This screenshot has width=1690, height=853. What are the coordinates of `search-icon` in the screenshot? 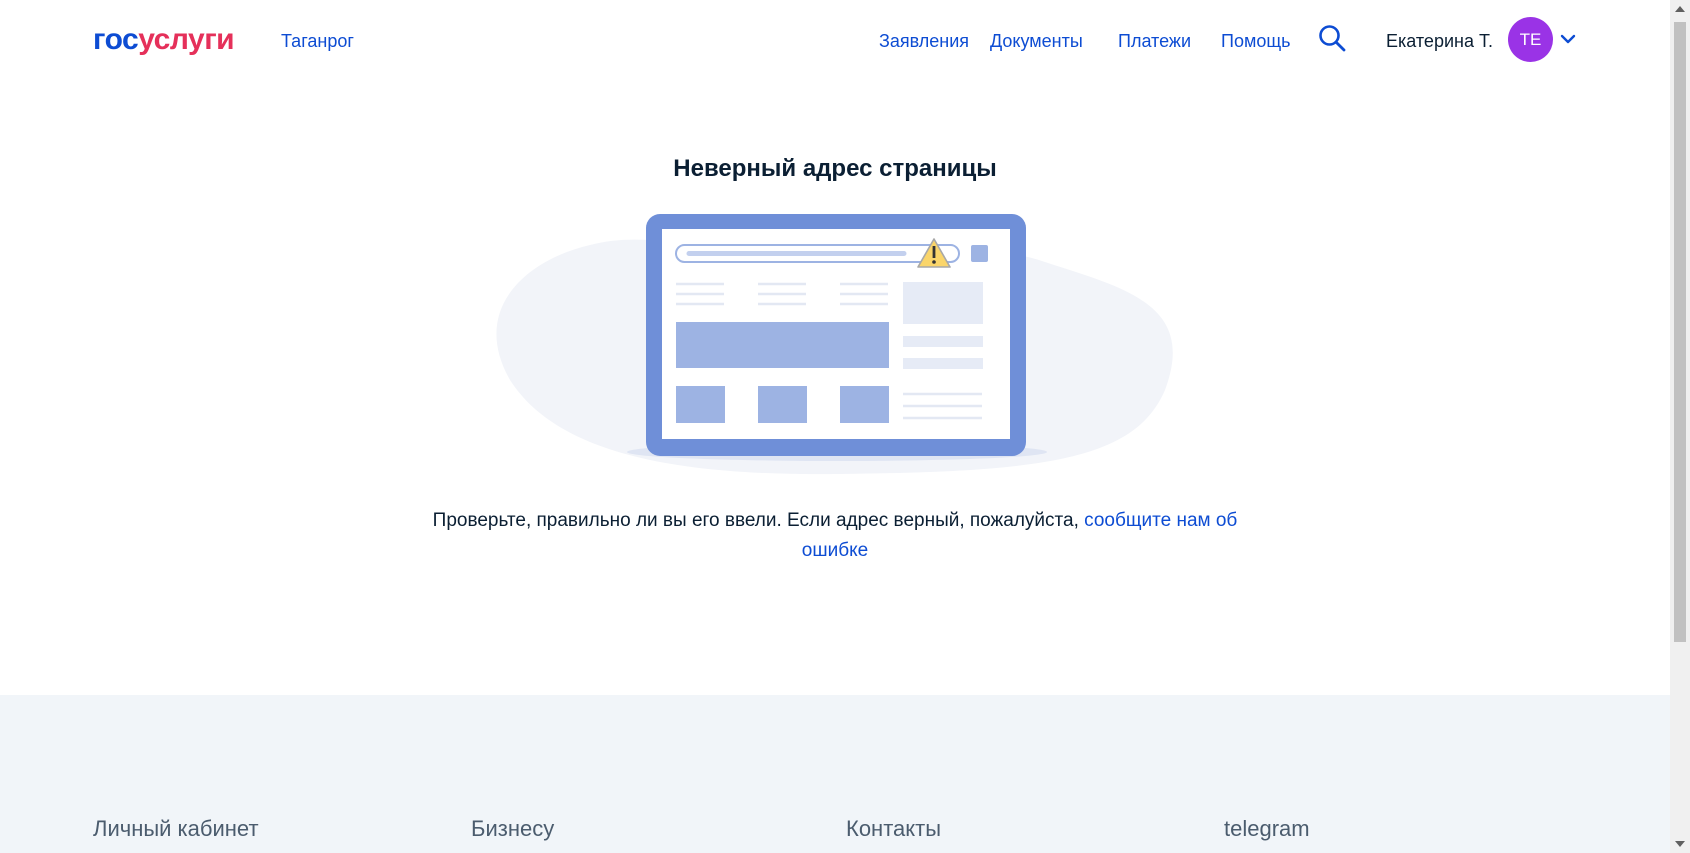 It's located at (1332, 38).